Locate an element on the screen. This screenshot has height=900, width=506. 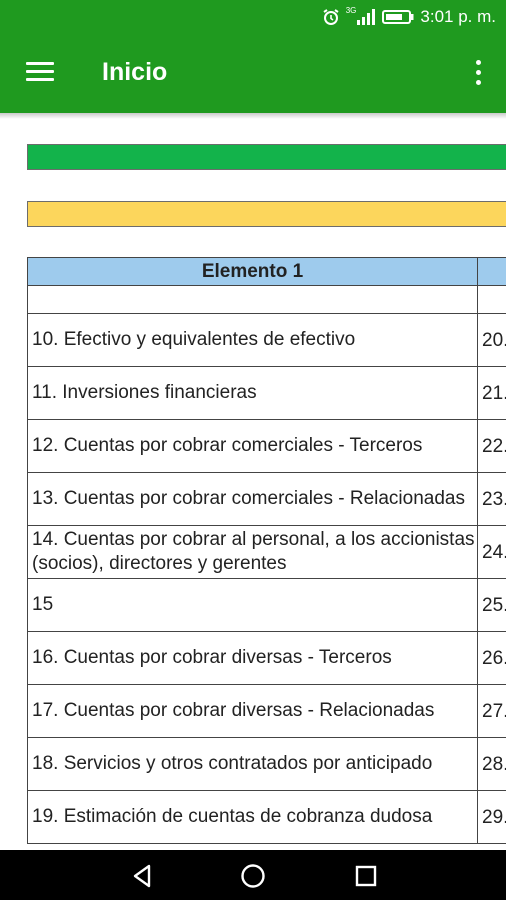
table-header-row: Elemento 1 is located at coordinates (266, 271).